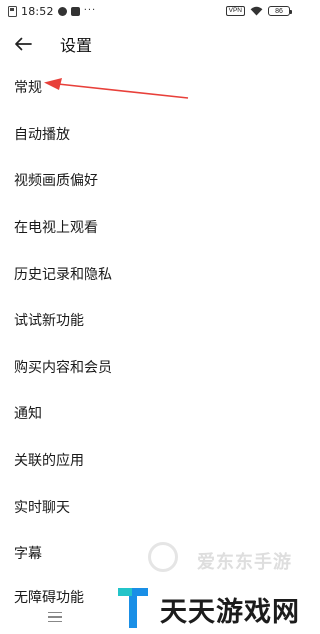 Image resolution: width=320 pixels, height=634 pixels. I want to click on status-bar: 18:52 ··· VPN 86, so click(150, 11).